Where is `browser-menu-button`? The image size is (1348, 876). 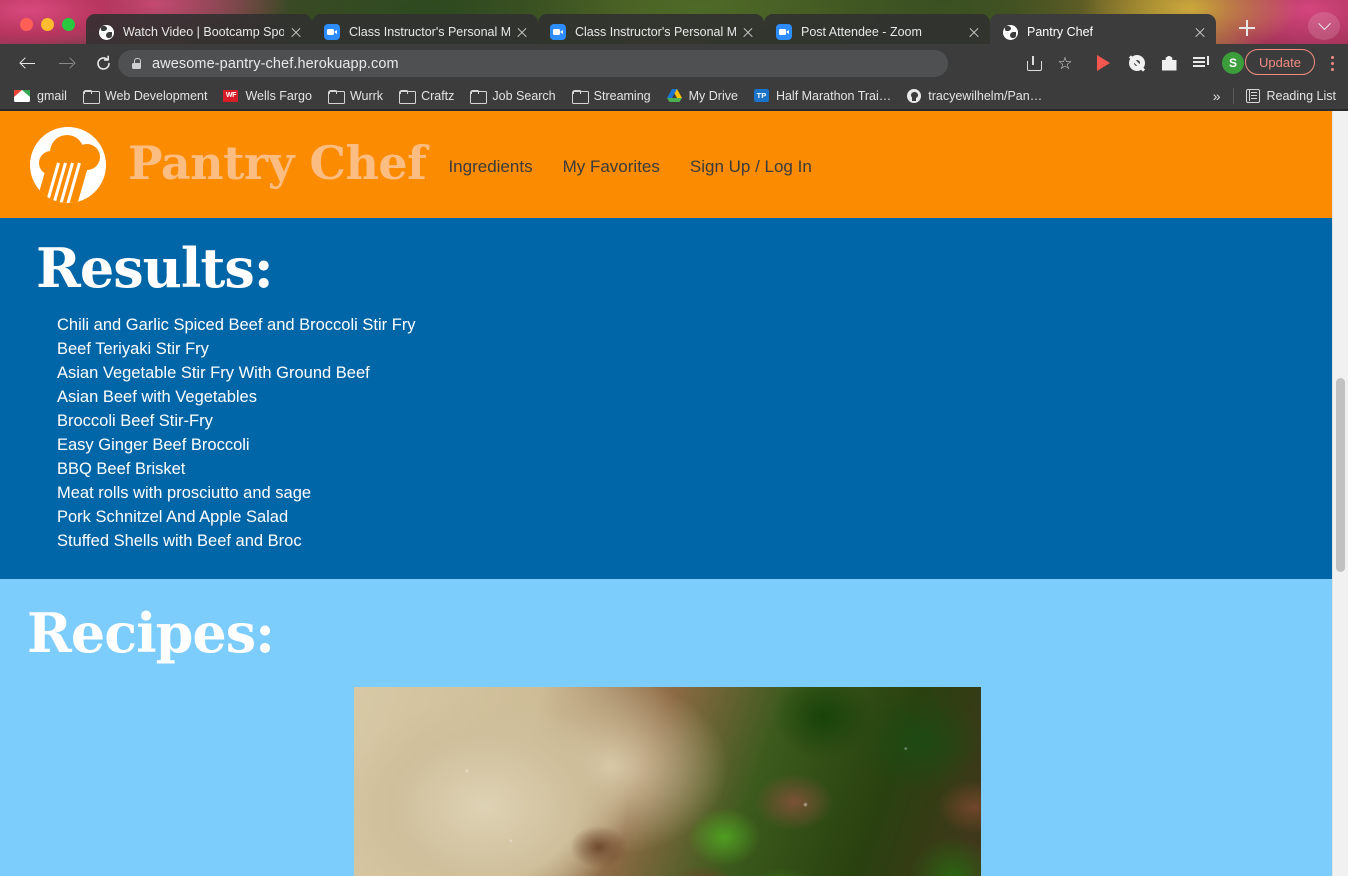 browser-menu-button is located at coordinates (1332, 63).